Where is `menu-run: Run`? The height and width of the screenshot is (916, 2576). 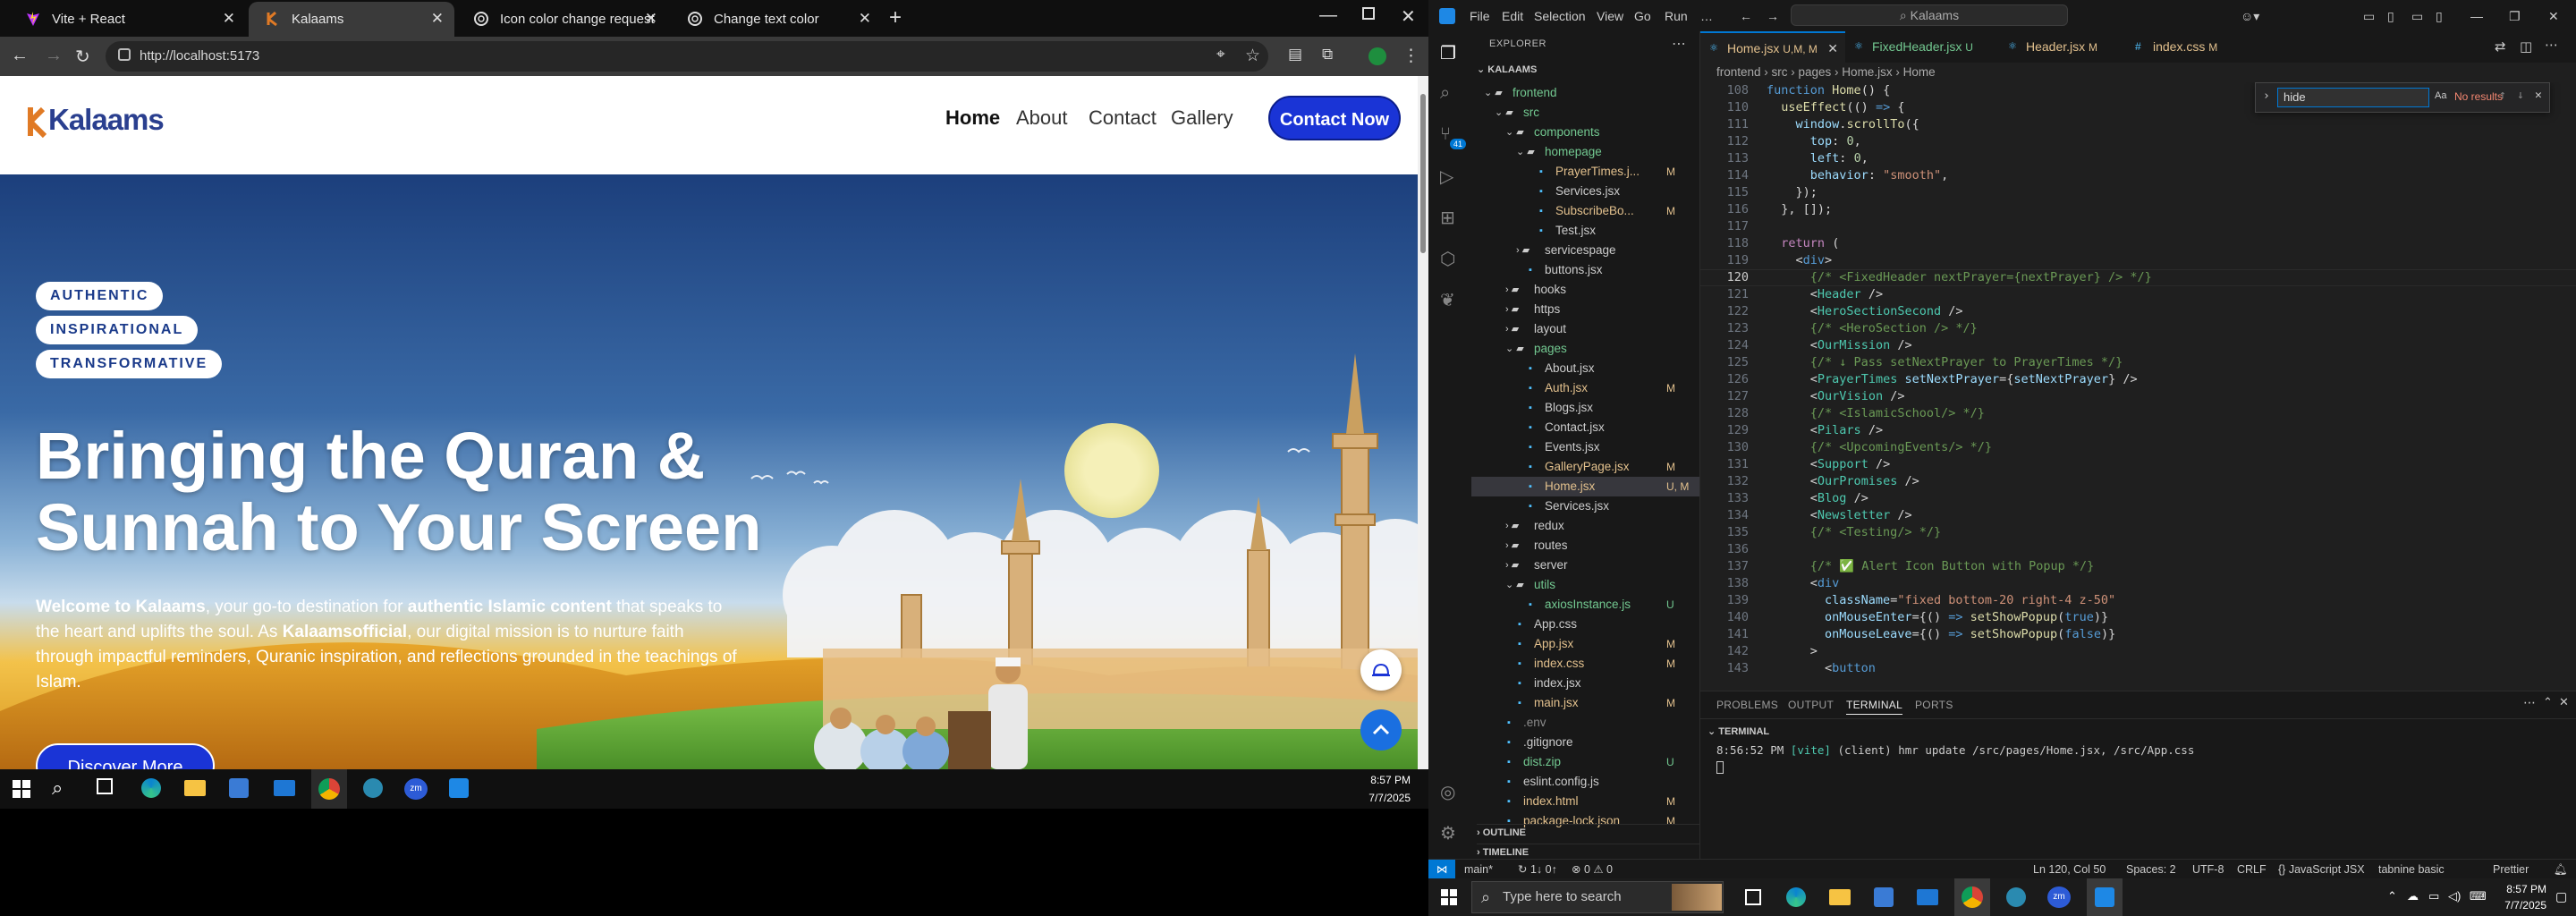
menu-run: Run is located at coordinates (1676, 16).